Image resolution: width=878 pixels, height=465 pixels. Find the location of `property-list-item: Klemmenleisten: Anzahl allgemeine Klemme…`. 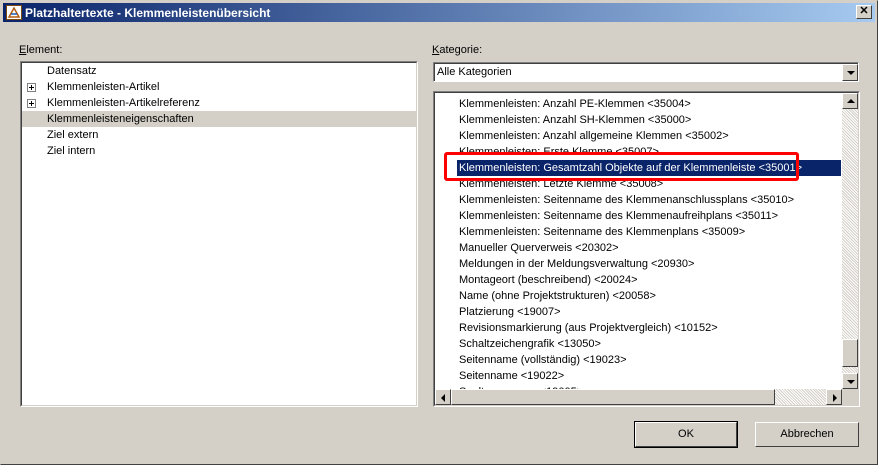

property-list-item: Klemmenleisten: Anzahl allgemeine Klemme… is located at coordinates (593, 136).